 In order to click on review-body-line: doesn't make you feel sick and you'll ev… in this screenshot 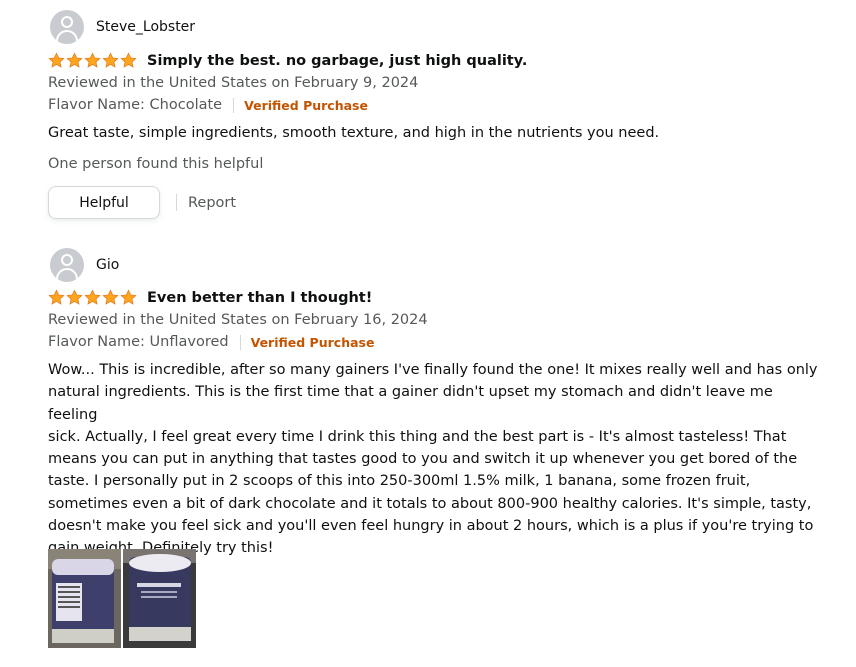, I will do `click(431, 526)`.